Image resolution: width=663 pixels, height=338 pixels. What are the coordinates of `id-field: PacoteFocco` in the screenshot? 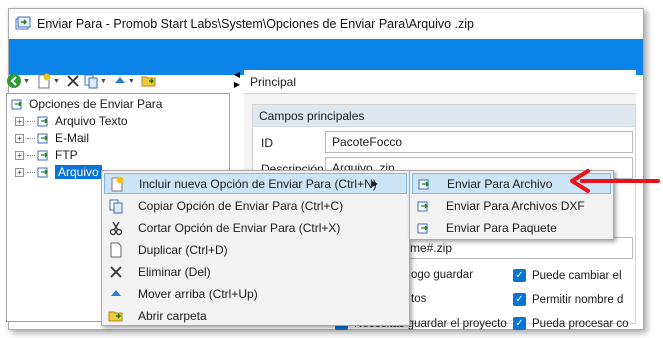 It's located at (479, 142).